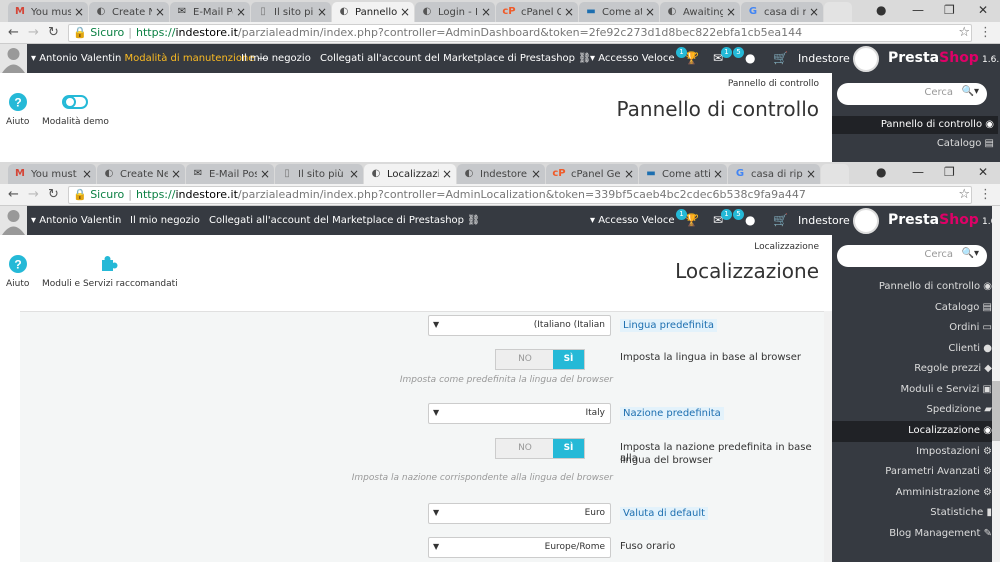 The image size is (1000, 562). Describe the element at coordinates (33, 33) in the screenshot. I see `forward-icon: →` at that location.